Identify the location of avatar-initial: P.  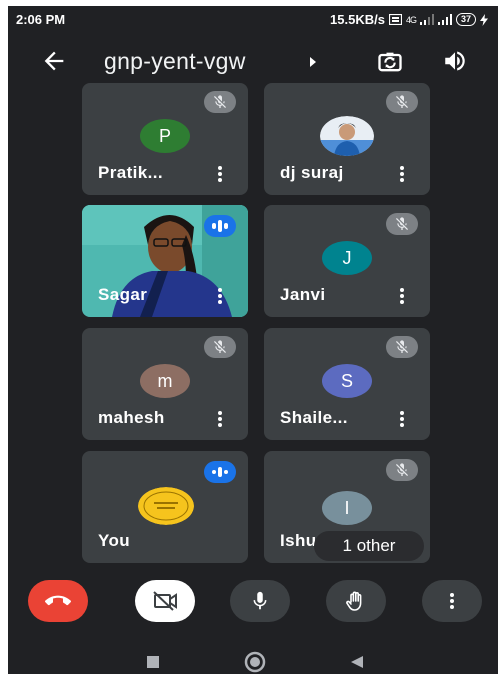
(164, 135).